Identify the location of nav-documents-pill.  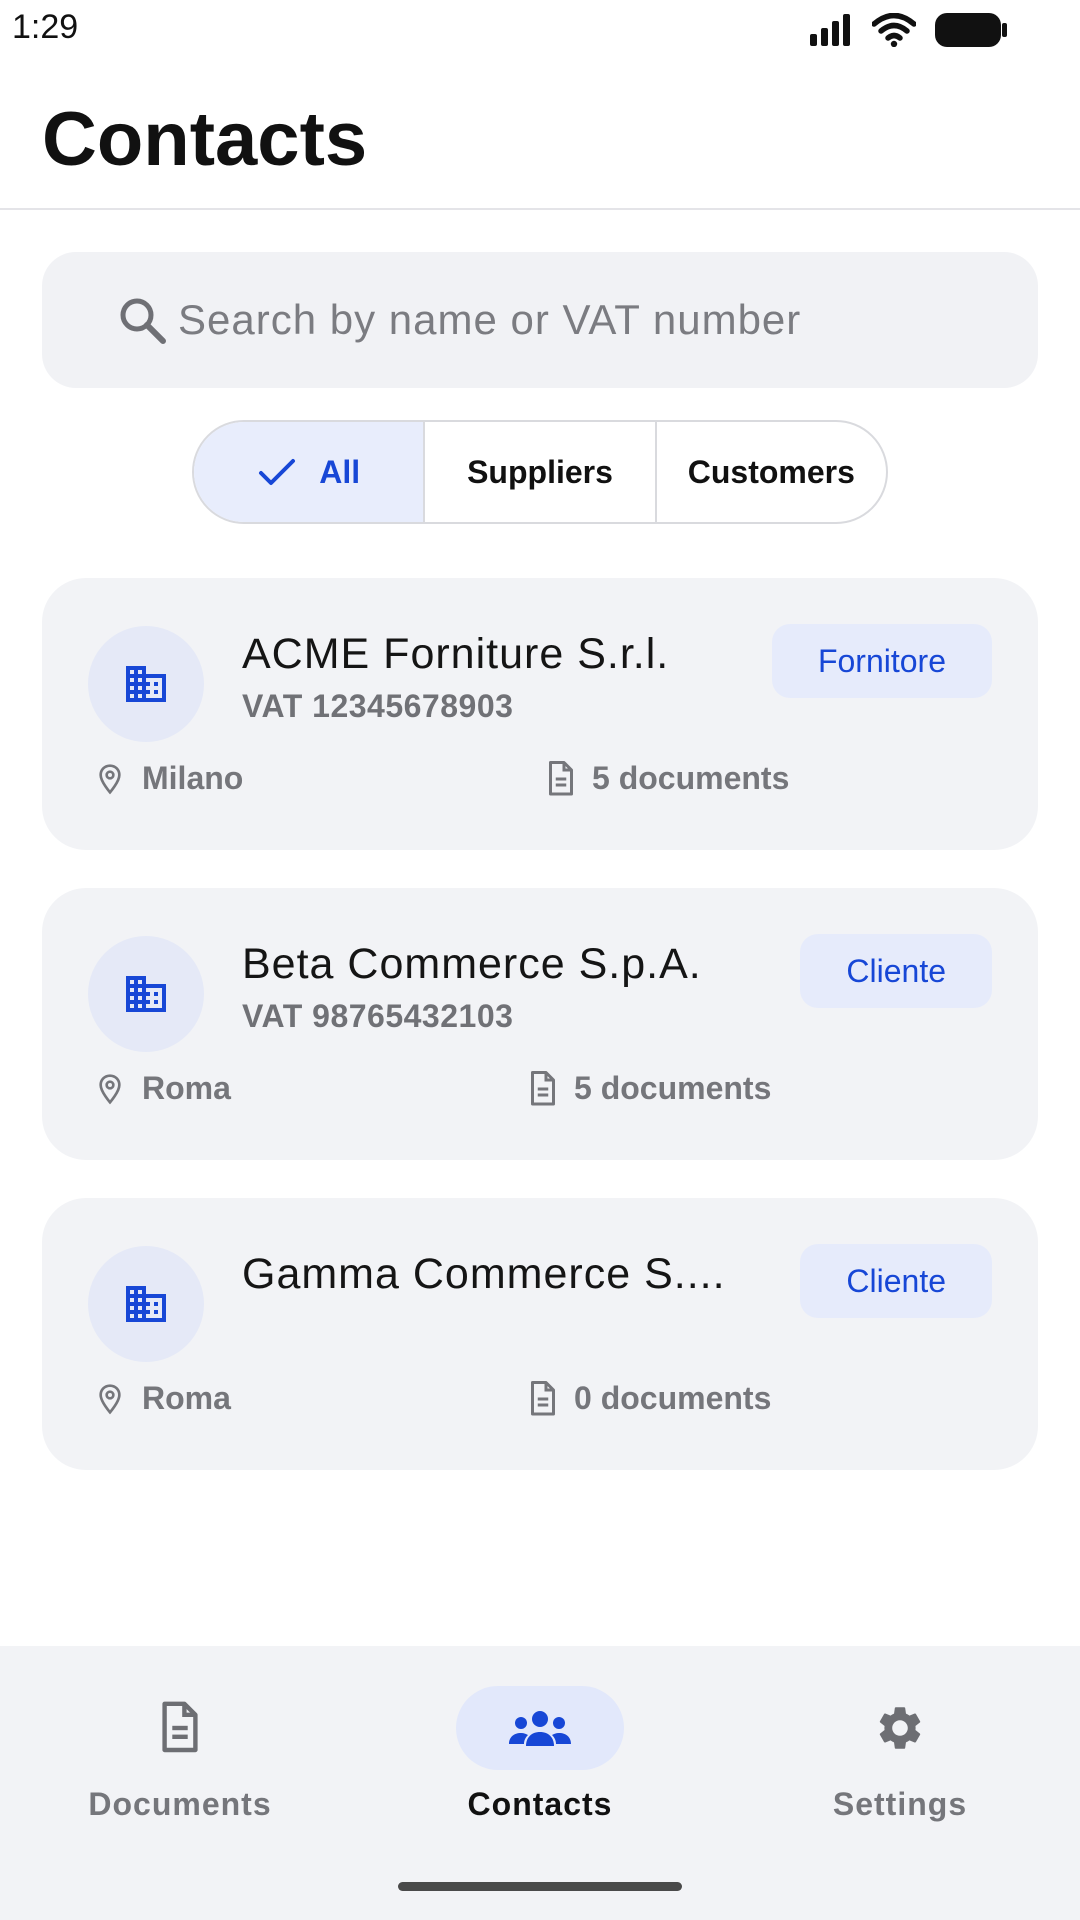
(180, 1728).